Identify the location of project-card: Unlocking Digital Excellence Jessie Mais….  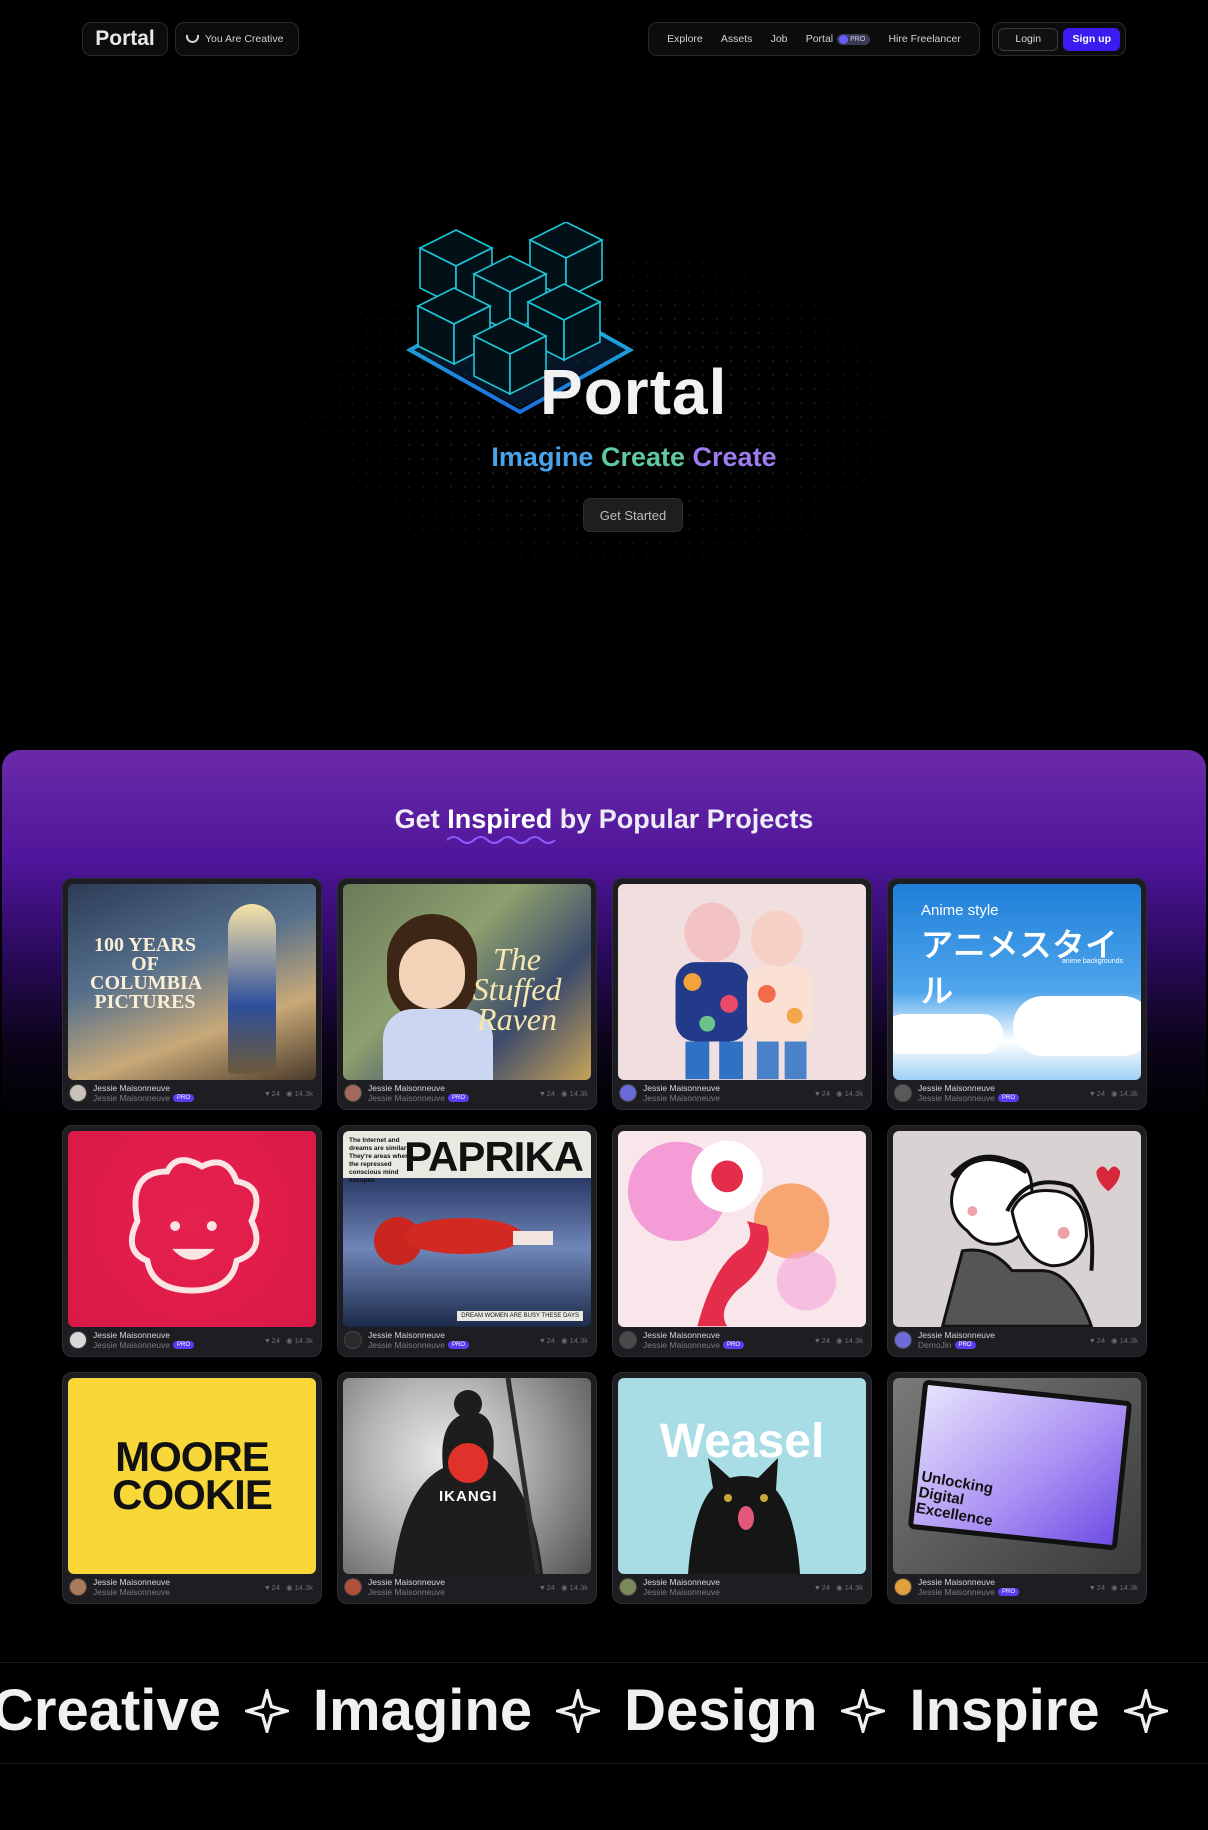
(1017, 1488).